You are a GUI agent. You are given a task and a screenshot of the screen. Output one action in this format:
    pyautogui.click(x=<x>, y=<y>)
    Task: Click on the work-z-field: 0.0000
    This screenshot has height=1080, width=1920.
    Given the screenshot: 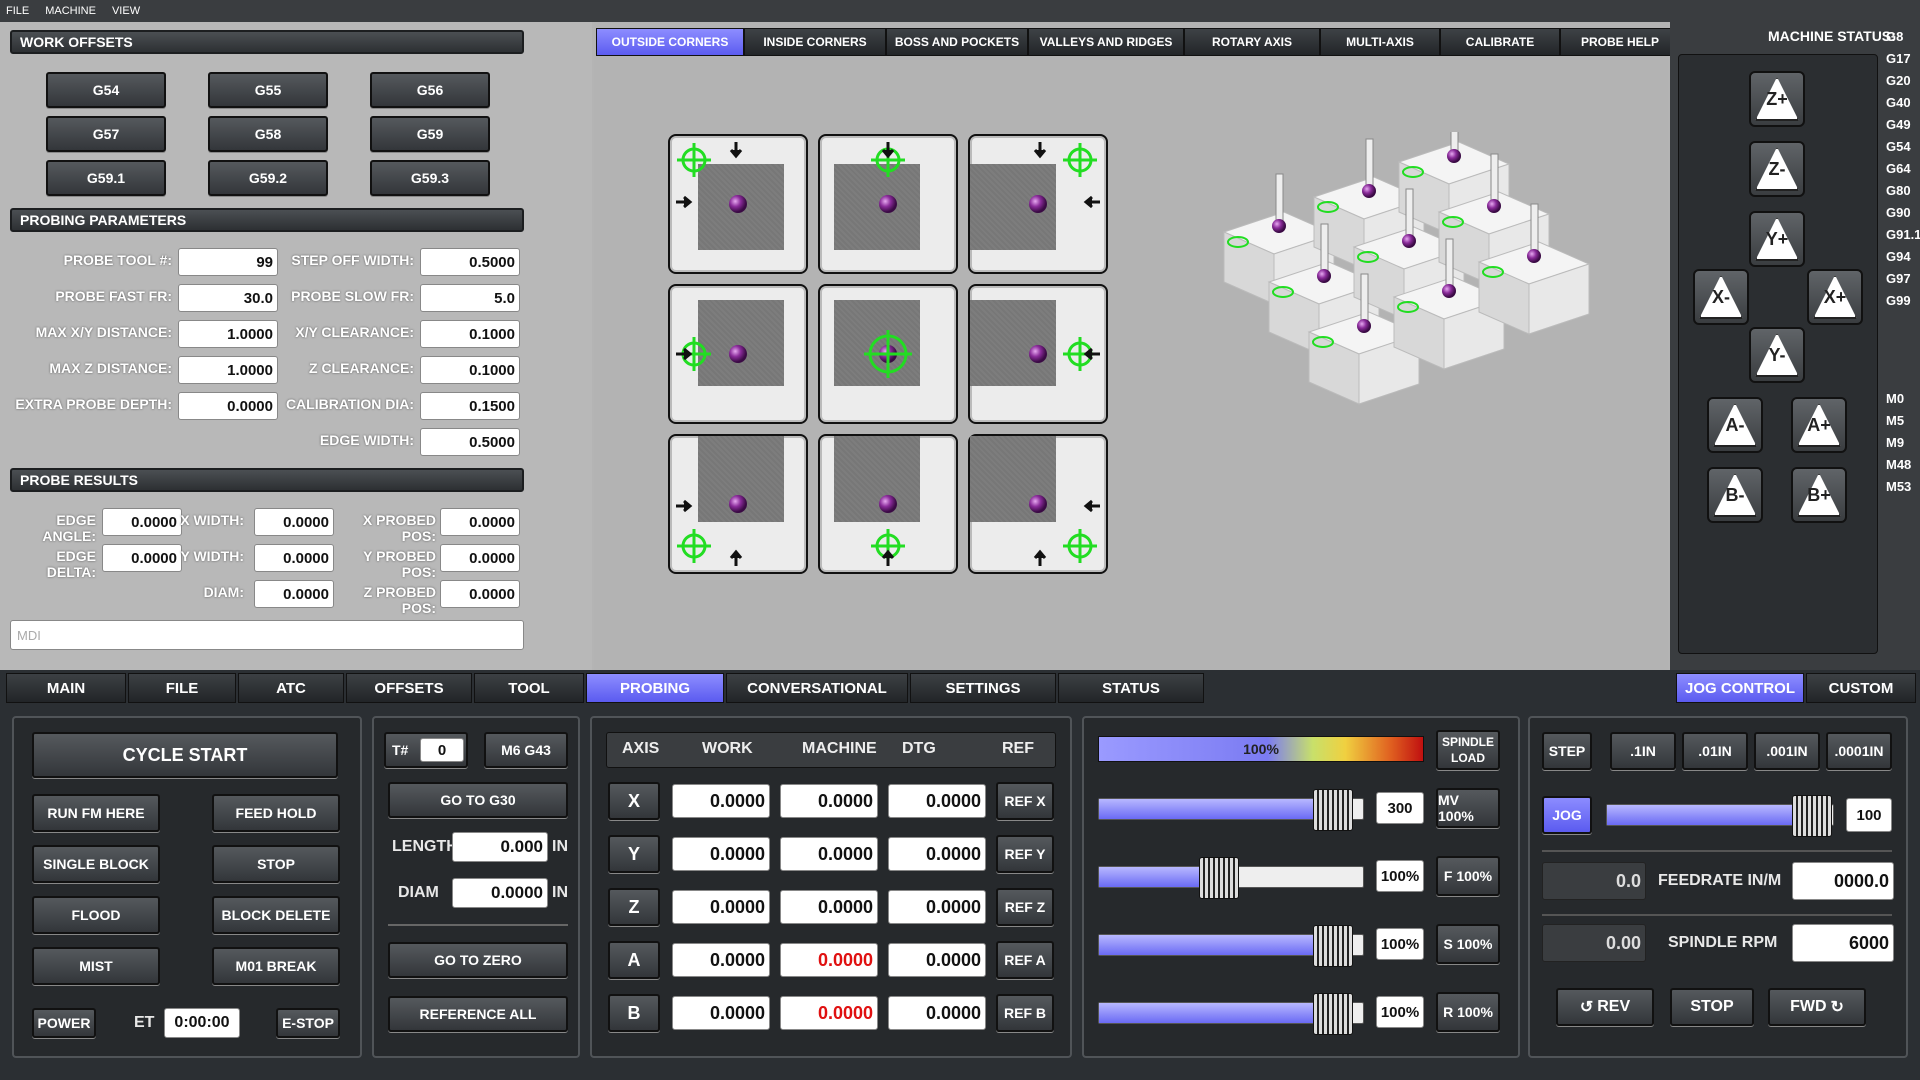 What is the action you would take?
    pyautogui.click(x=721, y=907)
    